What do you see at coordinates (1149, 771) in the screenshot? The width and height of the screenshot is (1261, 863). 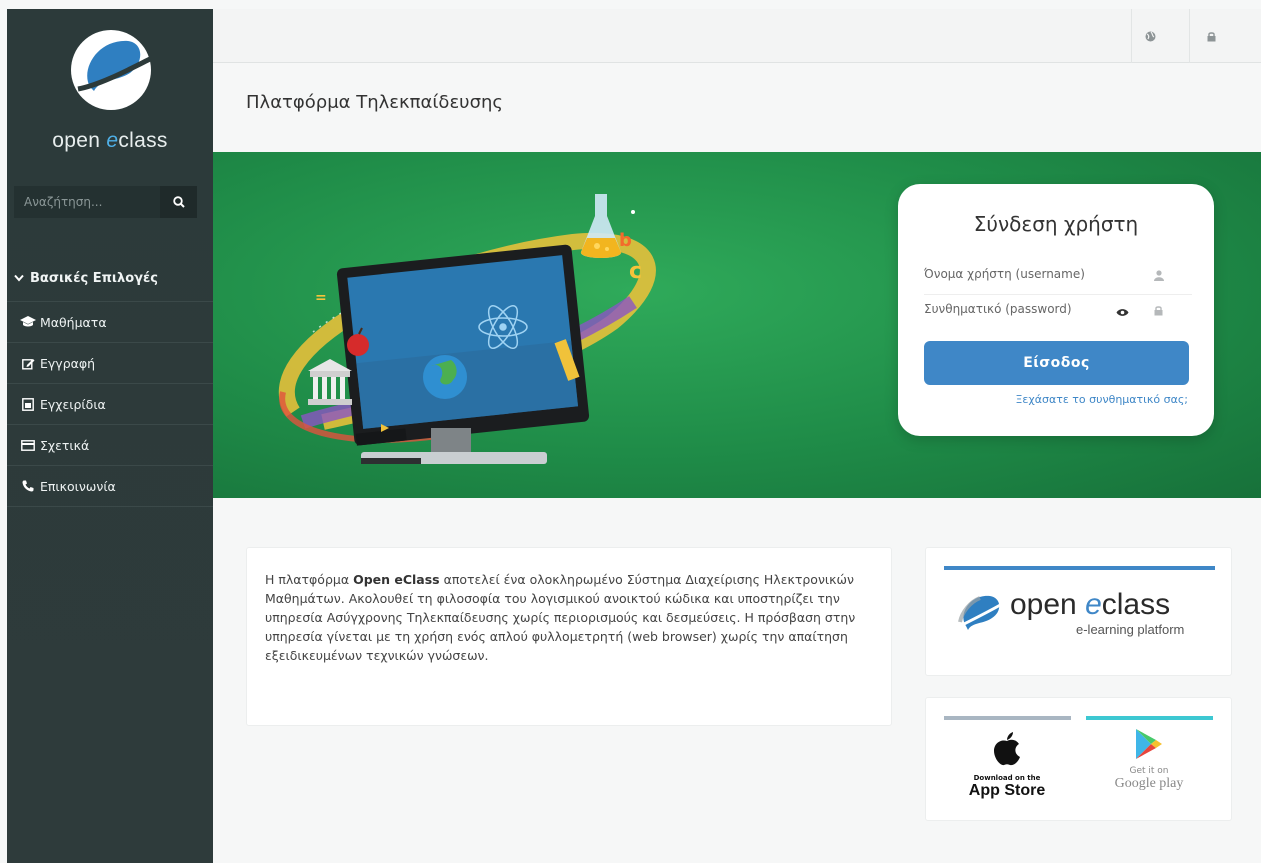 I see `google-play-small-text: Get it on` at bounding box center [1149, 771].